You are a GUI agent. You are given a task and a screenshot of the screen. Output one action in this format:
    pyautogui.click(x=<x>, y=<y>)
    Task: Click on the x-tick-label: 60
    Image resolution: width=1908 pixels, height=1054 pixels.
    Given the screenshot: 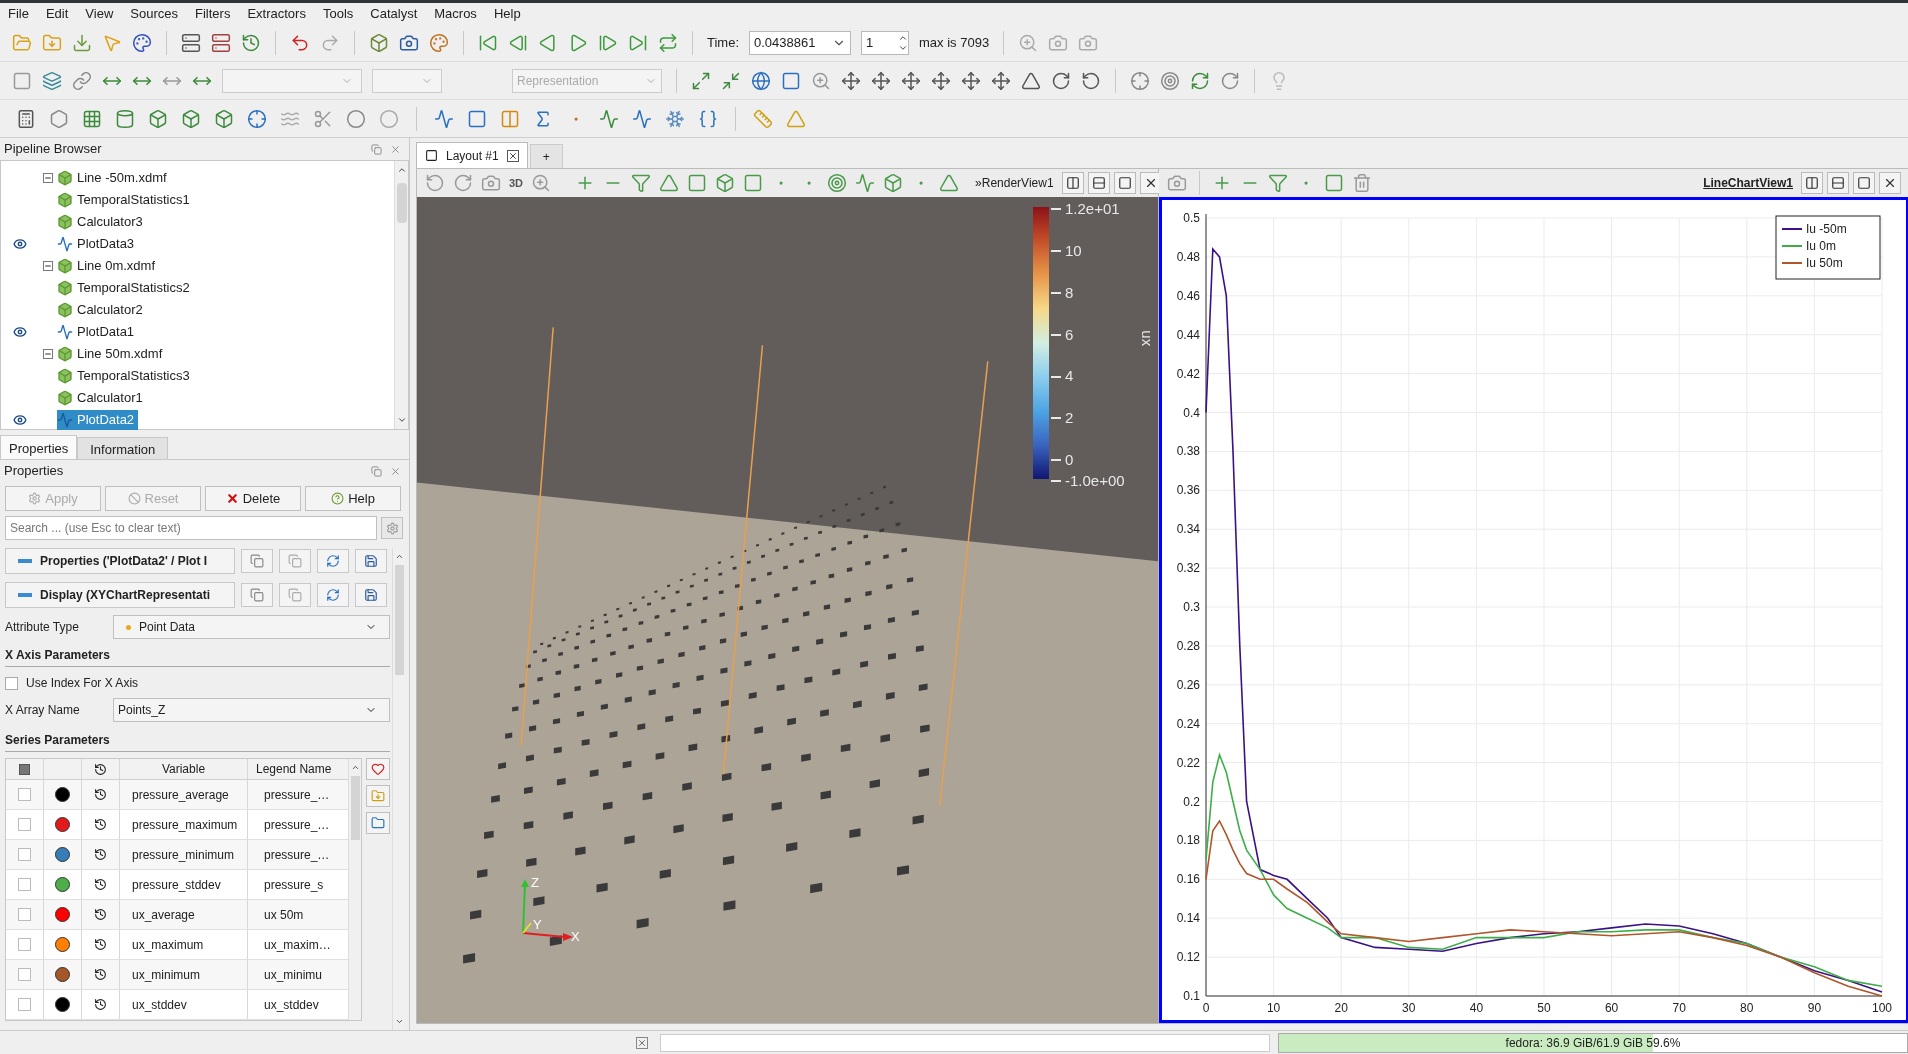 What is the action you would take?
    pyautogui.click(x=1611, y=1008)
    